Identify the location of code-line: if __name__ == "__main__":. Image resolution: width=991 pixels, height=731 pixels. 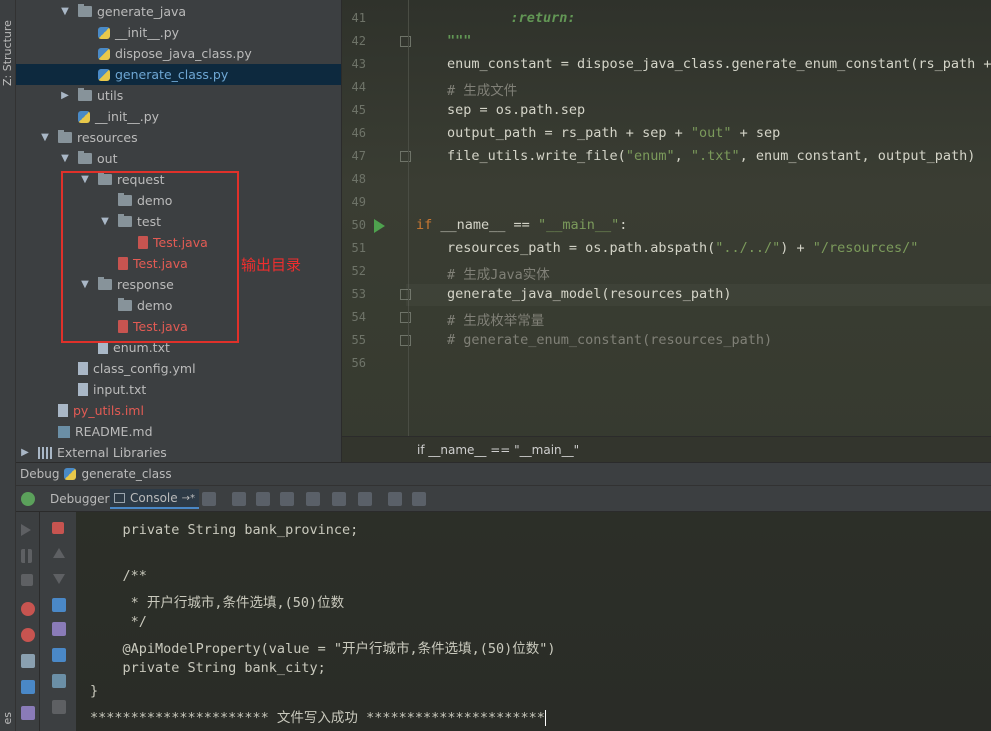
(521, 225).